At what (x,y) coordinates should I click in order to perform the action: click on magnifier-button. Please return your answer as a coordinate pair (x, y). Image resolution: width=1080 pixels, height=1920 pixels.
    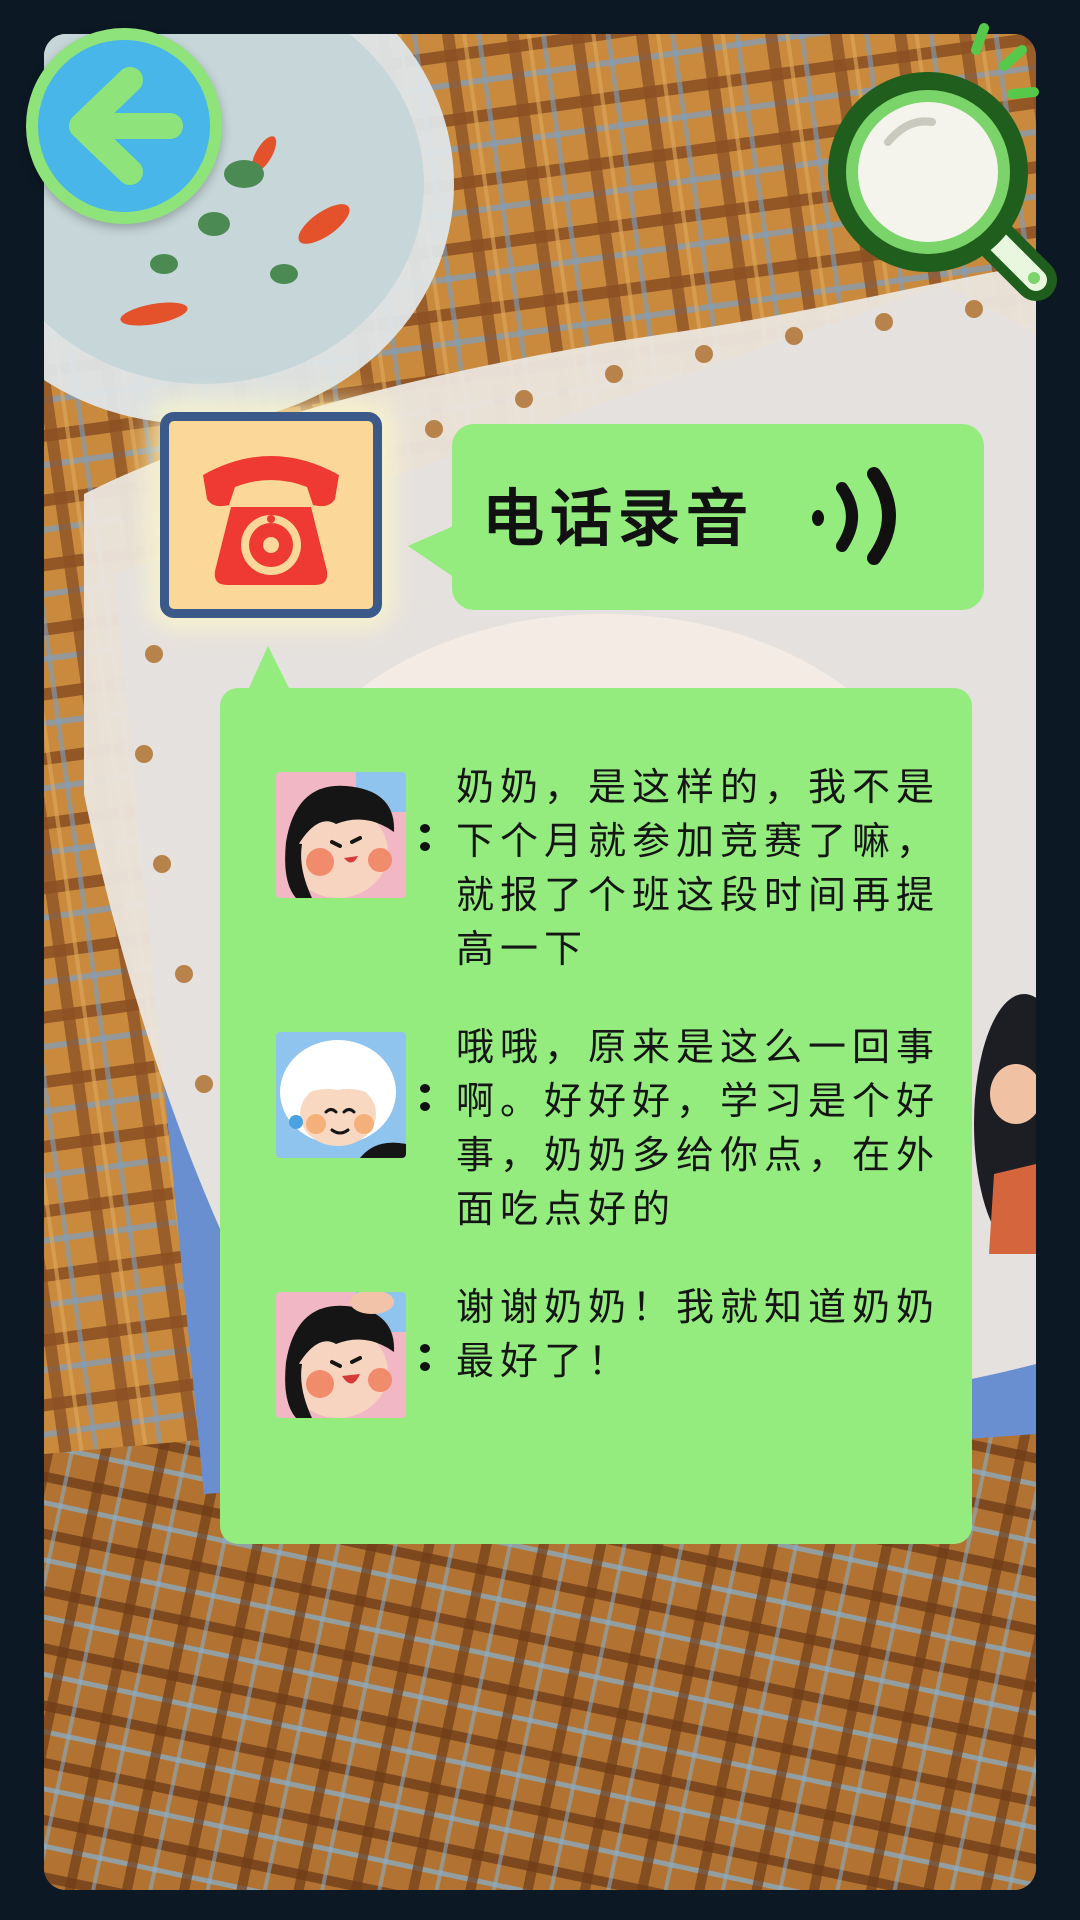
    Looking at the image, I should click on (940, 162).